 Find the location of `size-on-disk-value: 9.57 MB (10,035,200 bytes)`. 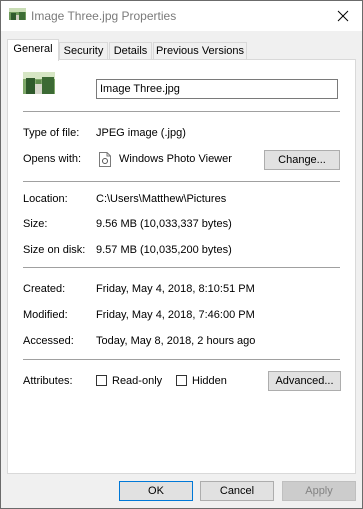

size-on-disk-value: 9.57 MB (10,035,200 bytes) is located at coordinates (164, 250).